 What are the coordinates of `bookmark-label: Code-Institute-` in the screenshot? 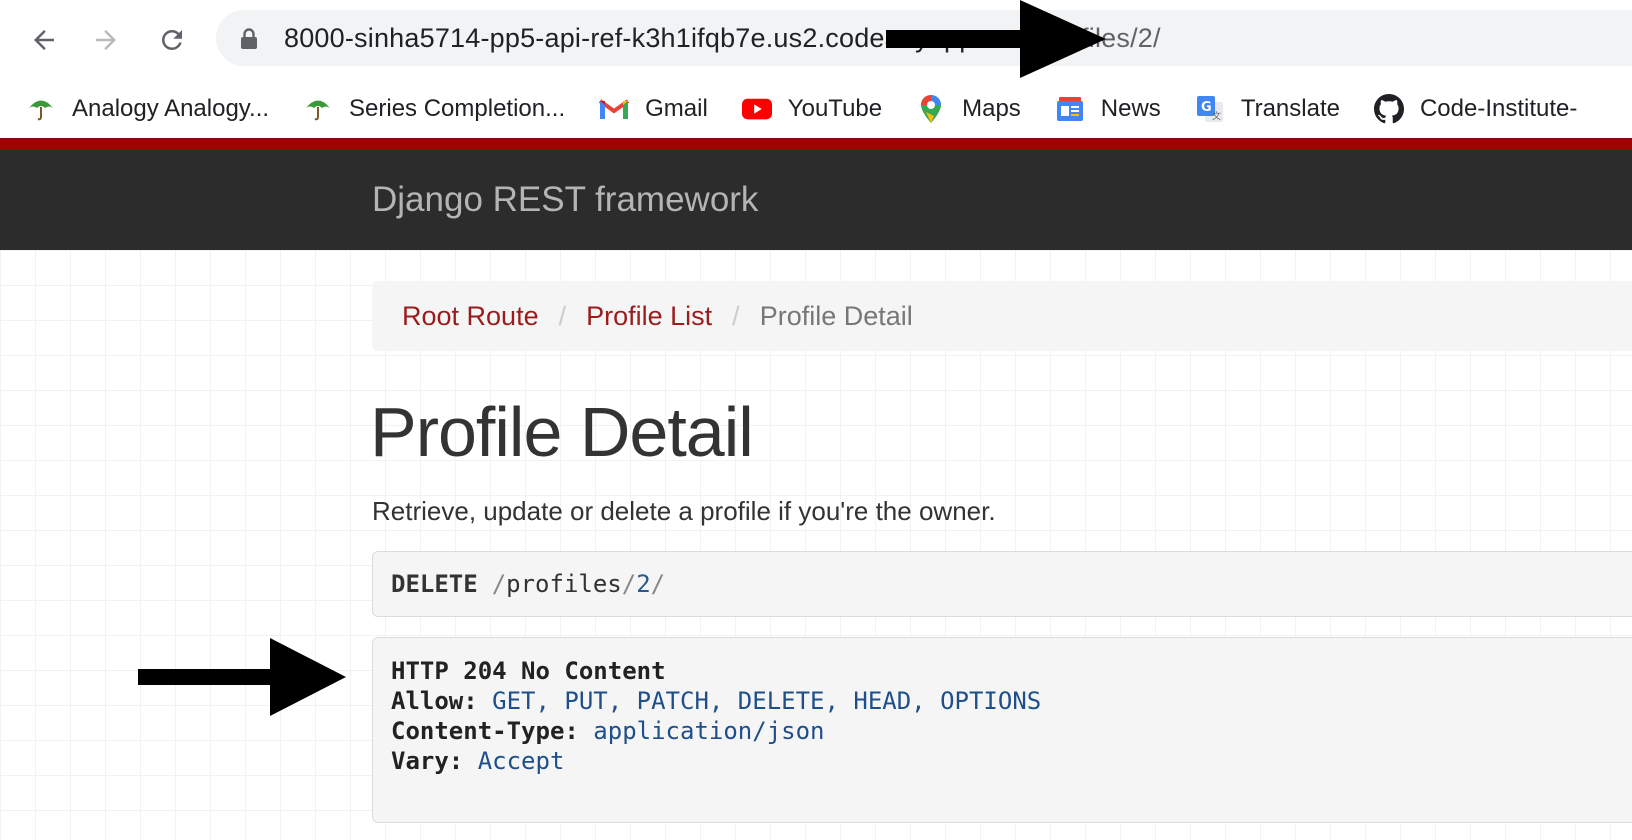 It's located at (1498, 108).